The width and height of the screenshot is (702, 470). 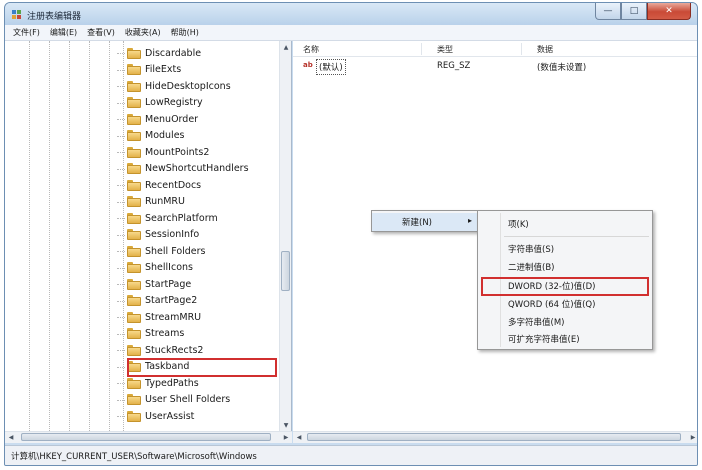 What do you see at coordinates (608, 11) in the screenshot?
I see `minimize-button: —` at bounding box center [608, 11].